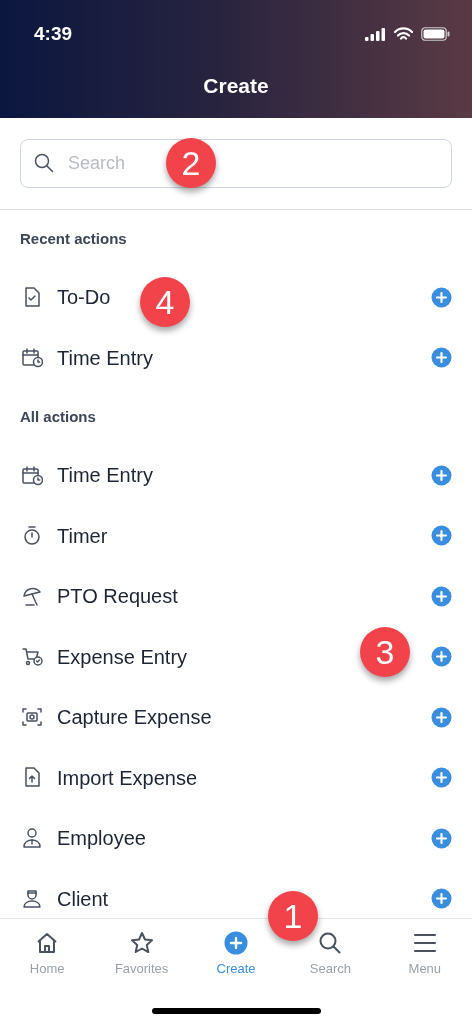 The height and width of the screenshot is (1024, 472). What do you see at coordinates (127, 777) in the screenshot?
I see `action-label: Import Expense` at bounding box center [127, 777].